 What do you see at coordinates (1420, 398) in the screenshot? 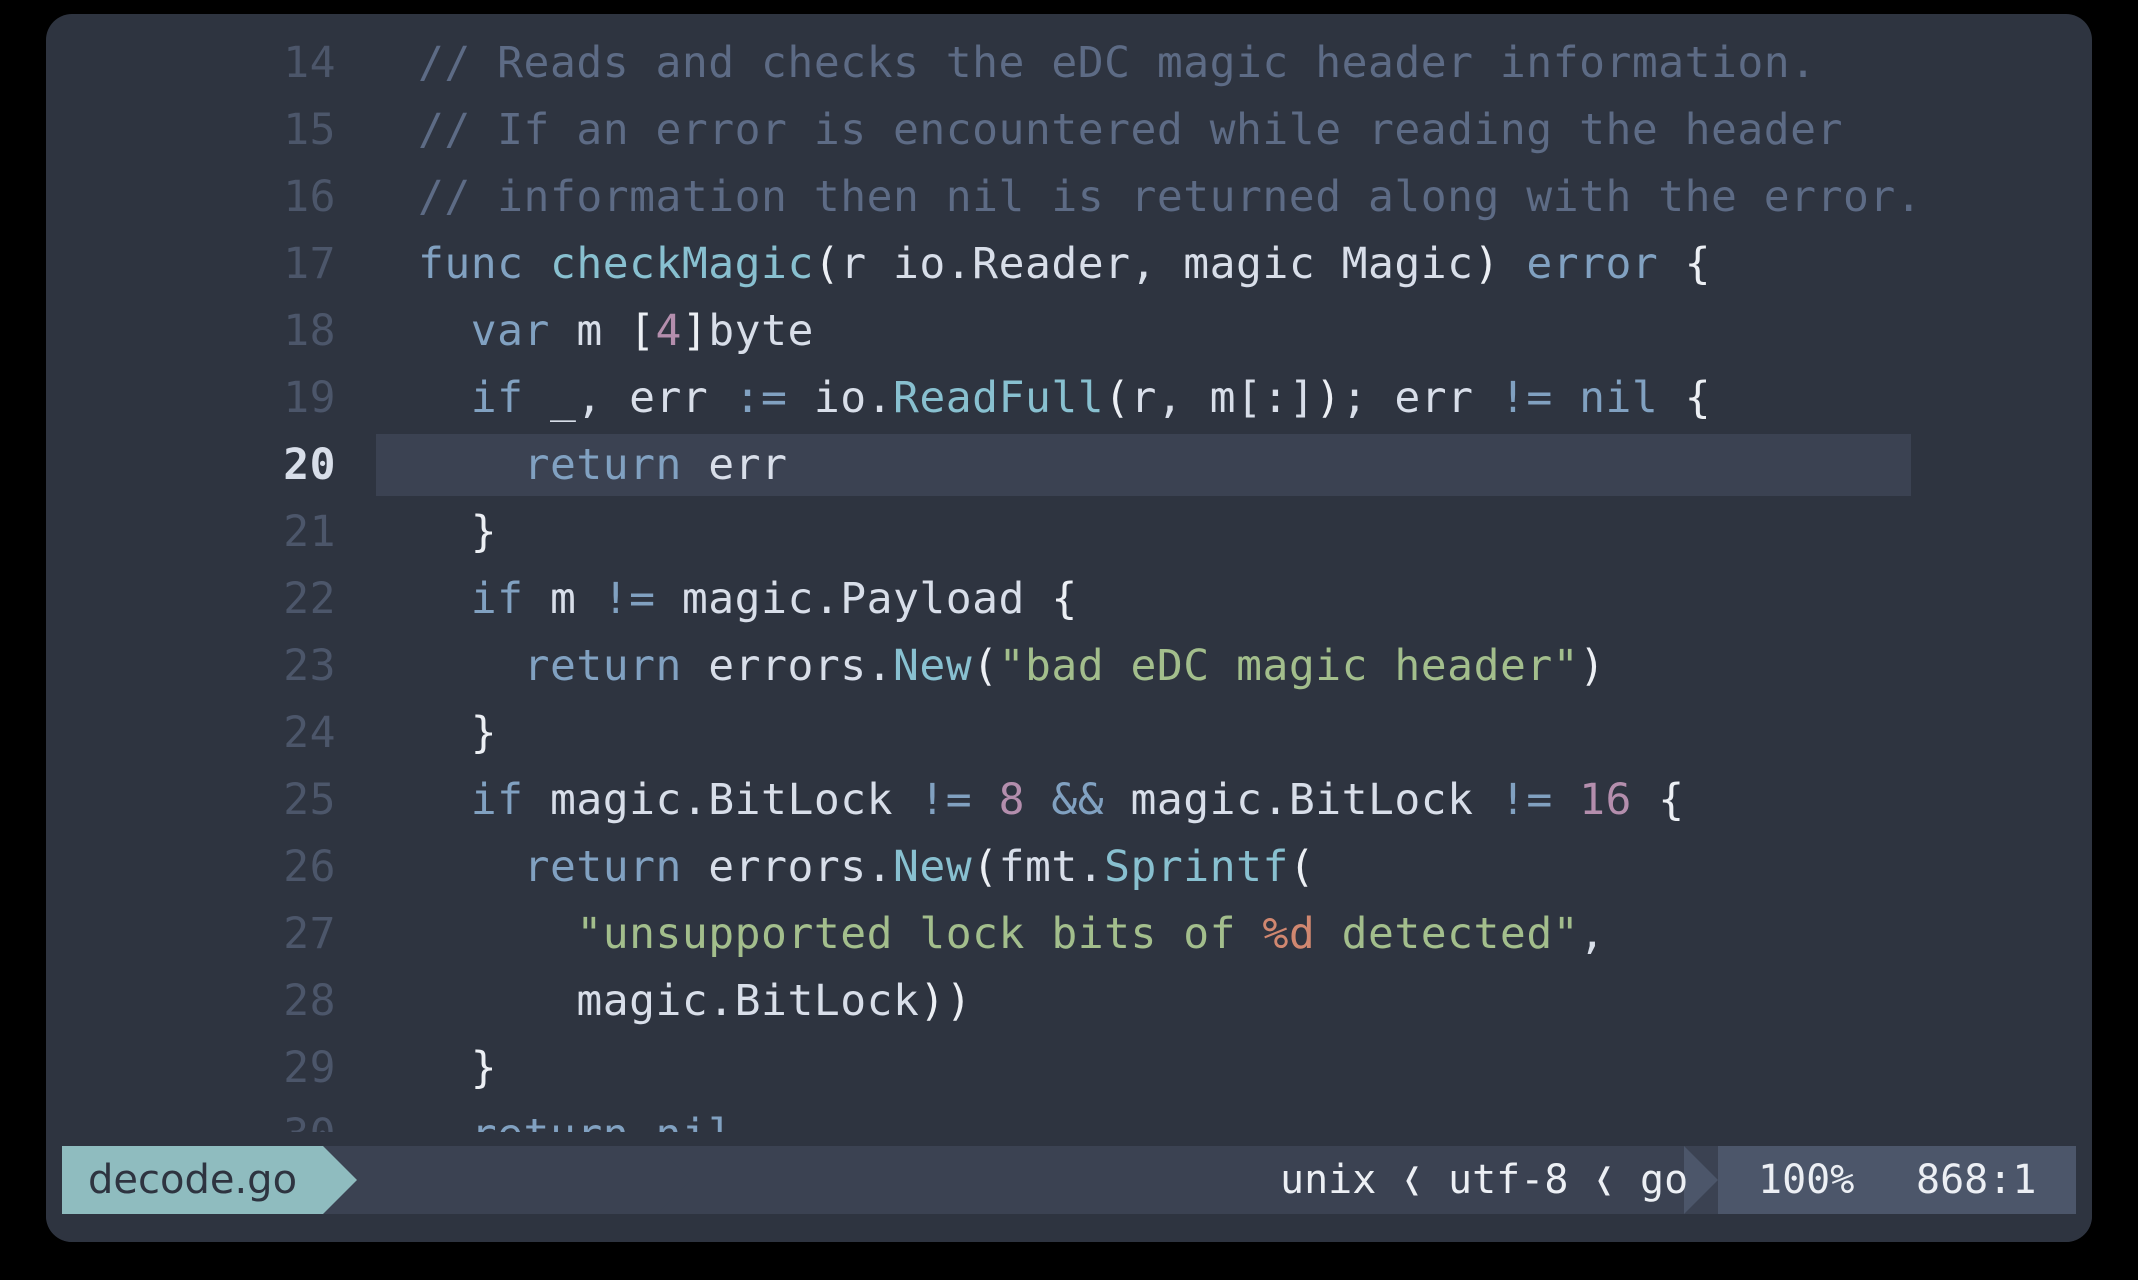
I see `token-plain: ; err` at bounding box center [1420, 398].